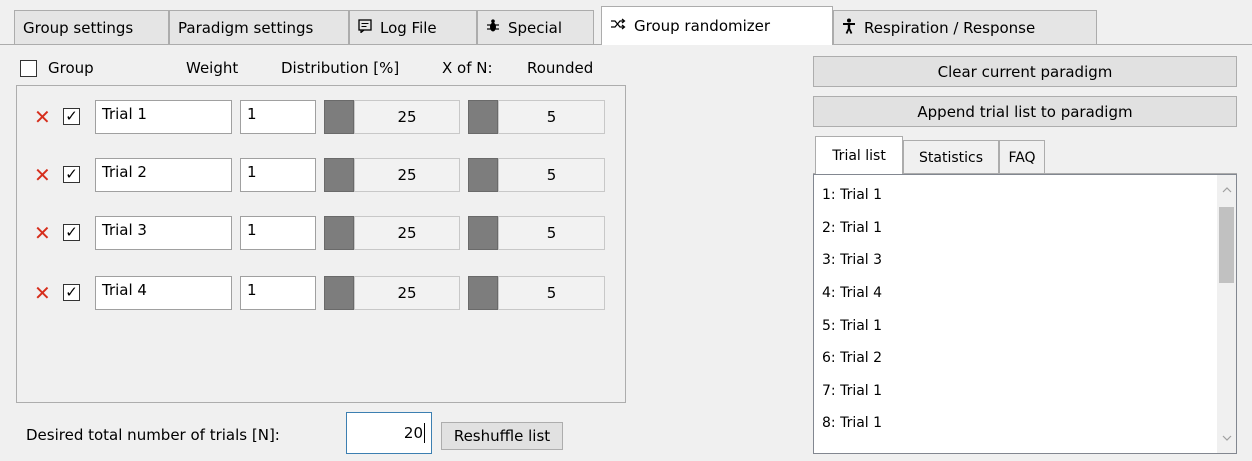 The width and height of the screenshot is (1252, 461). What do you see at coordinates (1016, 391) in the screenshot?
I see `list-item: 7: Trial 1` at bounding box center [1016, 391].